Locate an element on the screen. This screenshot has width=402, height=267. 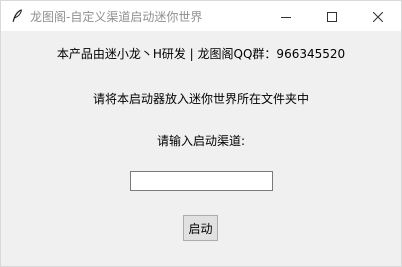
window-controls is located at coordinates (332, 16).